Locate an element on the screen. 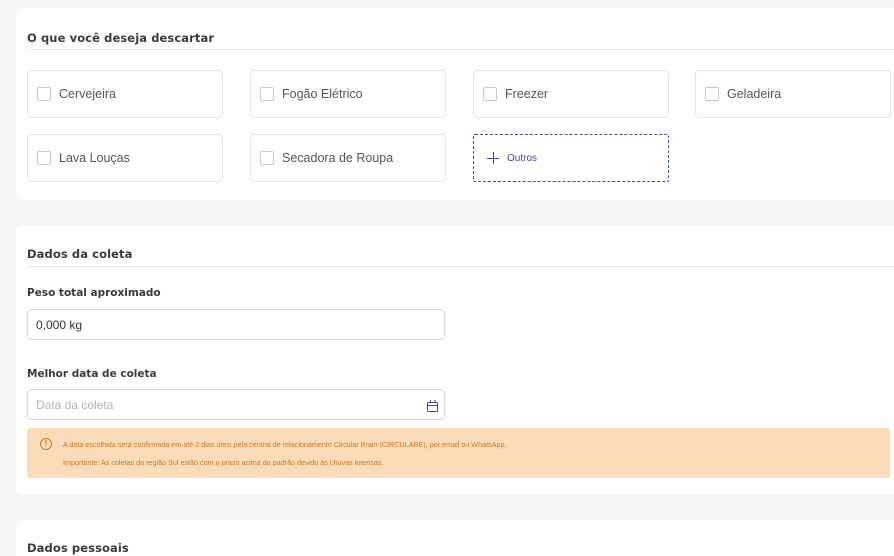 This screenshot has height=556, width=894. add-other-button: Outros is located at coordinates (571, 158).